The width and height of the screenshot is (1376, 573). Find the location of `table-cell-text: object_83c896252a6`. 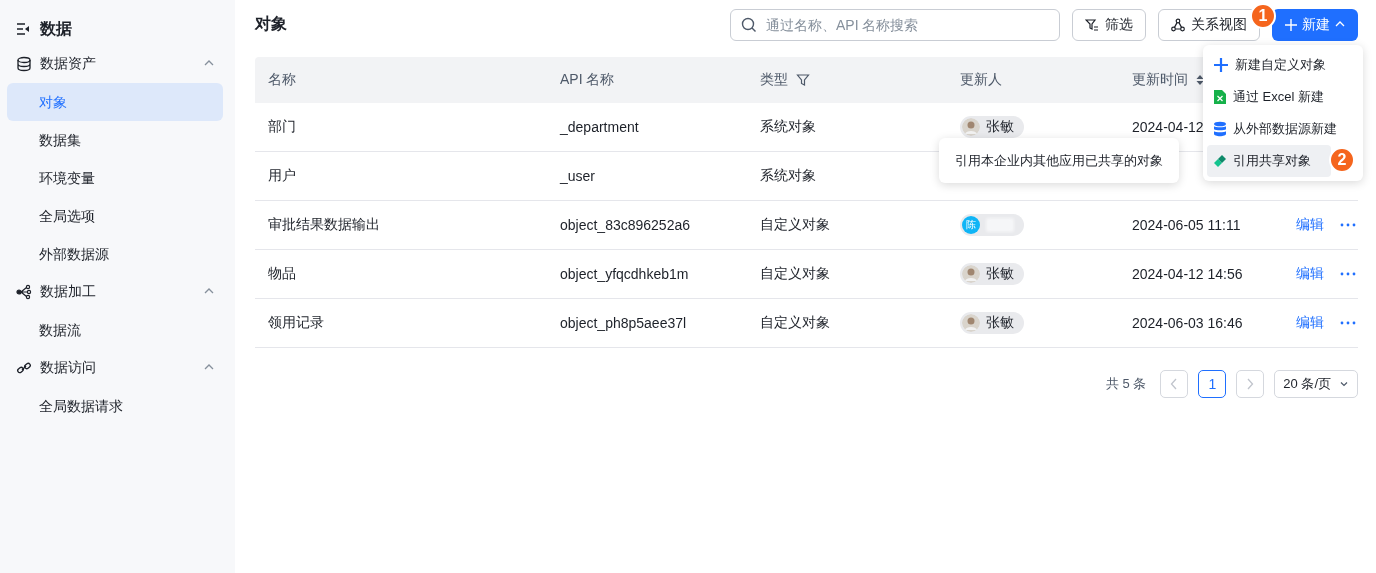

table-cell-text: object_83c896252a6 is located at coordinates (625, 225).